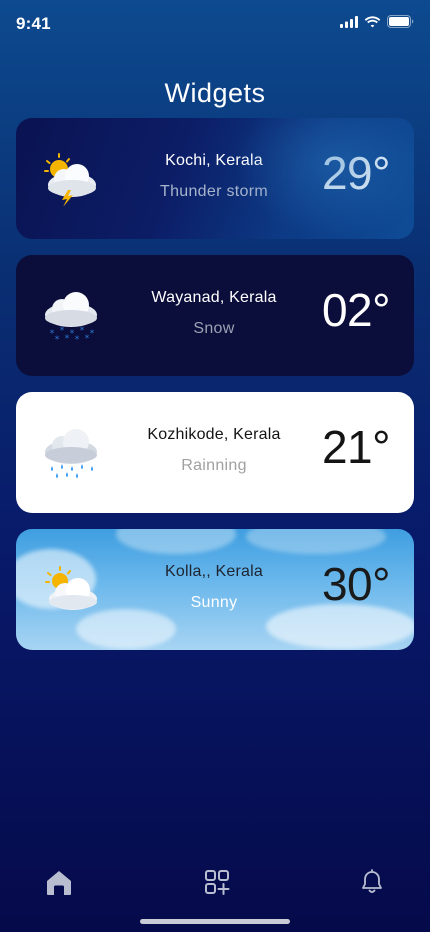 The image size is (430, 932). I want to click on tab-home, so click(59, 882).